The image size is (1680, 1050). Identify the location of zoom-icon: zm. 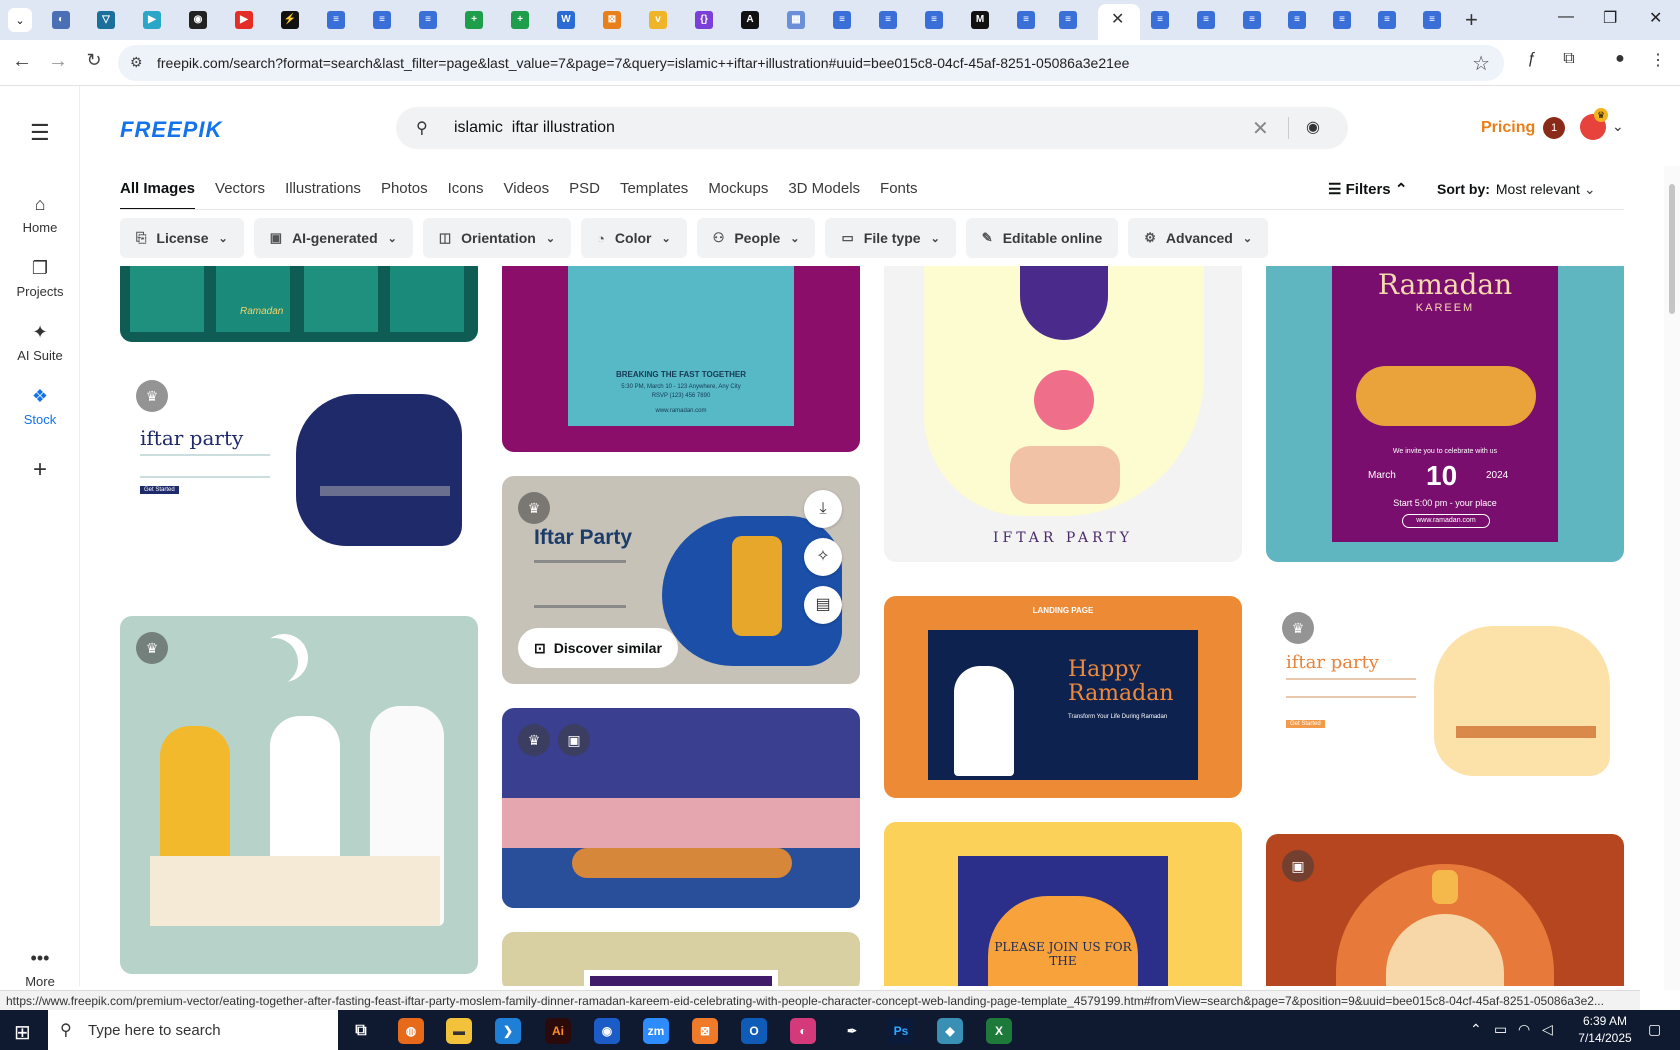
(656, 1031).